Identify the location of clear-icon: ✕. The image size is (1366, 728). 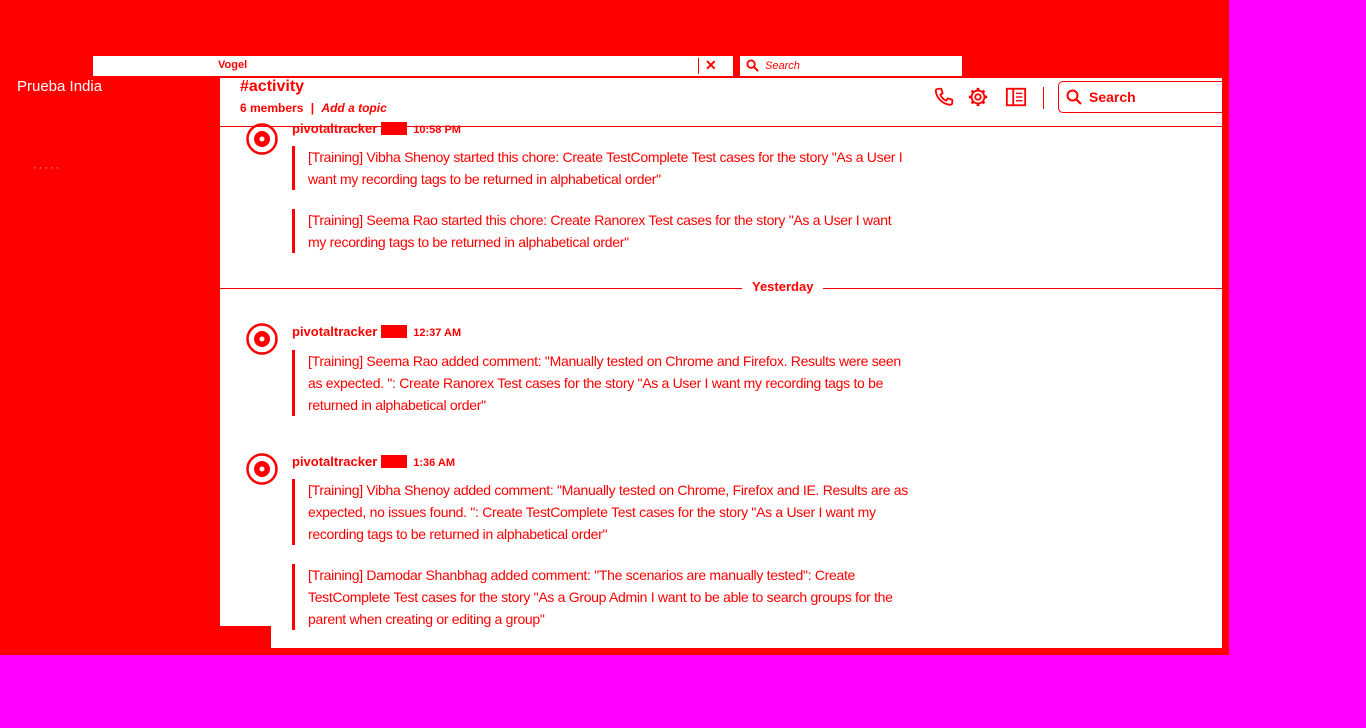
(711, 65).